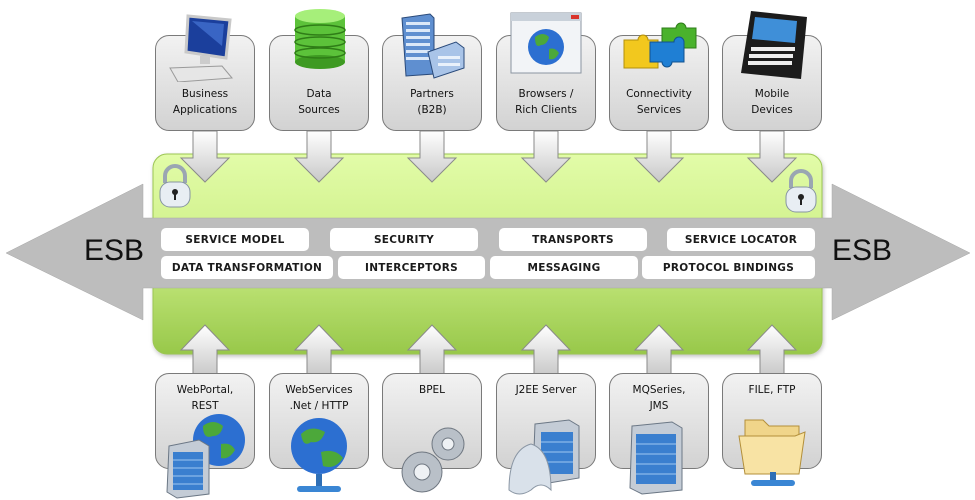 This screenshot has height=500, width=975. What do you see at coordinates (320, 39) in the screenshot?
I see `database-icon` at bounding box center [320, 39].